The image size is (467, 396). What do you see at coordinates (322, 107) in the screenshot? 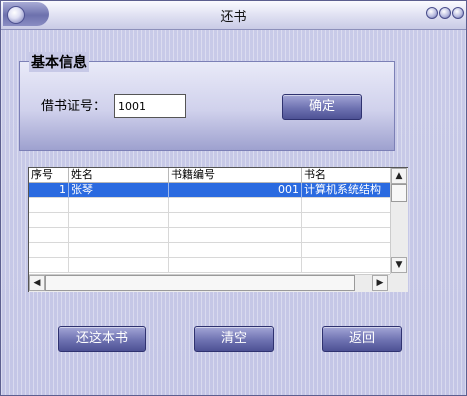
I see `confirm-button: 确定` at bounding box center [322, 107].